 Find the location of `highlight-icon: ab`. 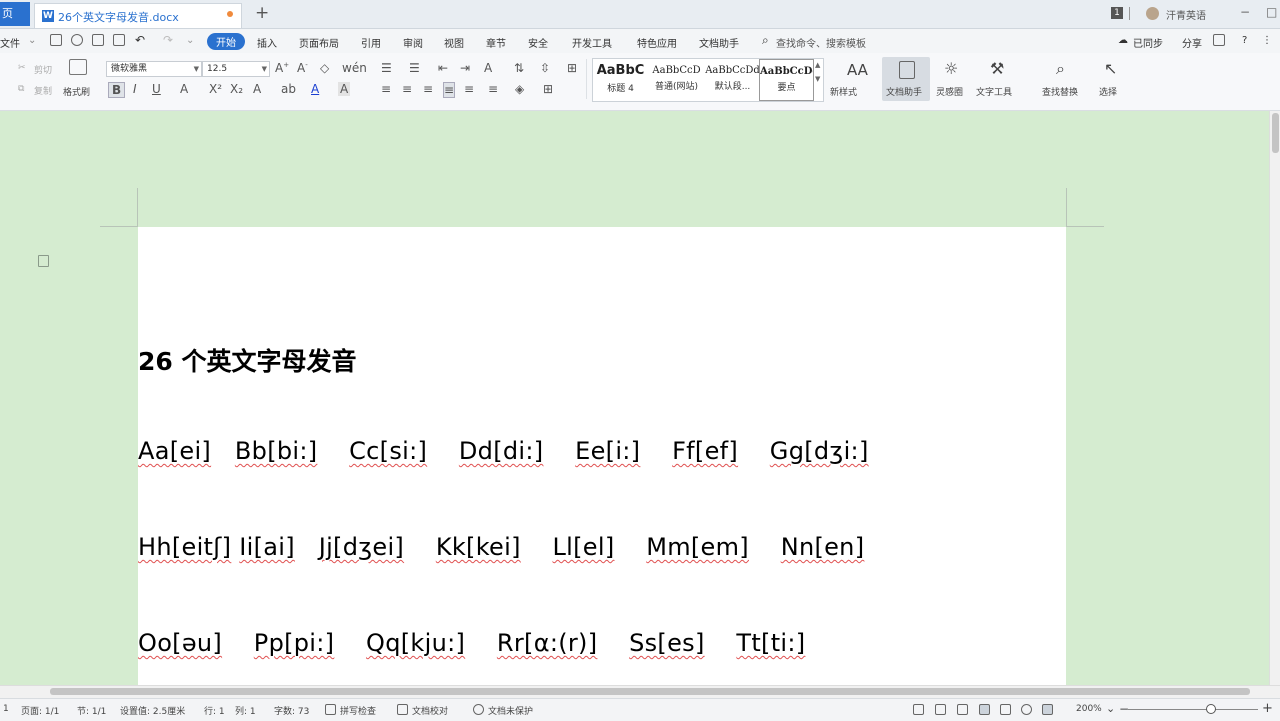

highlight-icon: ab is located at coordinates (288, 89).